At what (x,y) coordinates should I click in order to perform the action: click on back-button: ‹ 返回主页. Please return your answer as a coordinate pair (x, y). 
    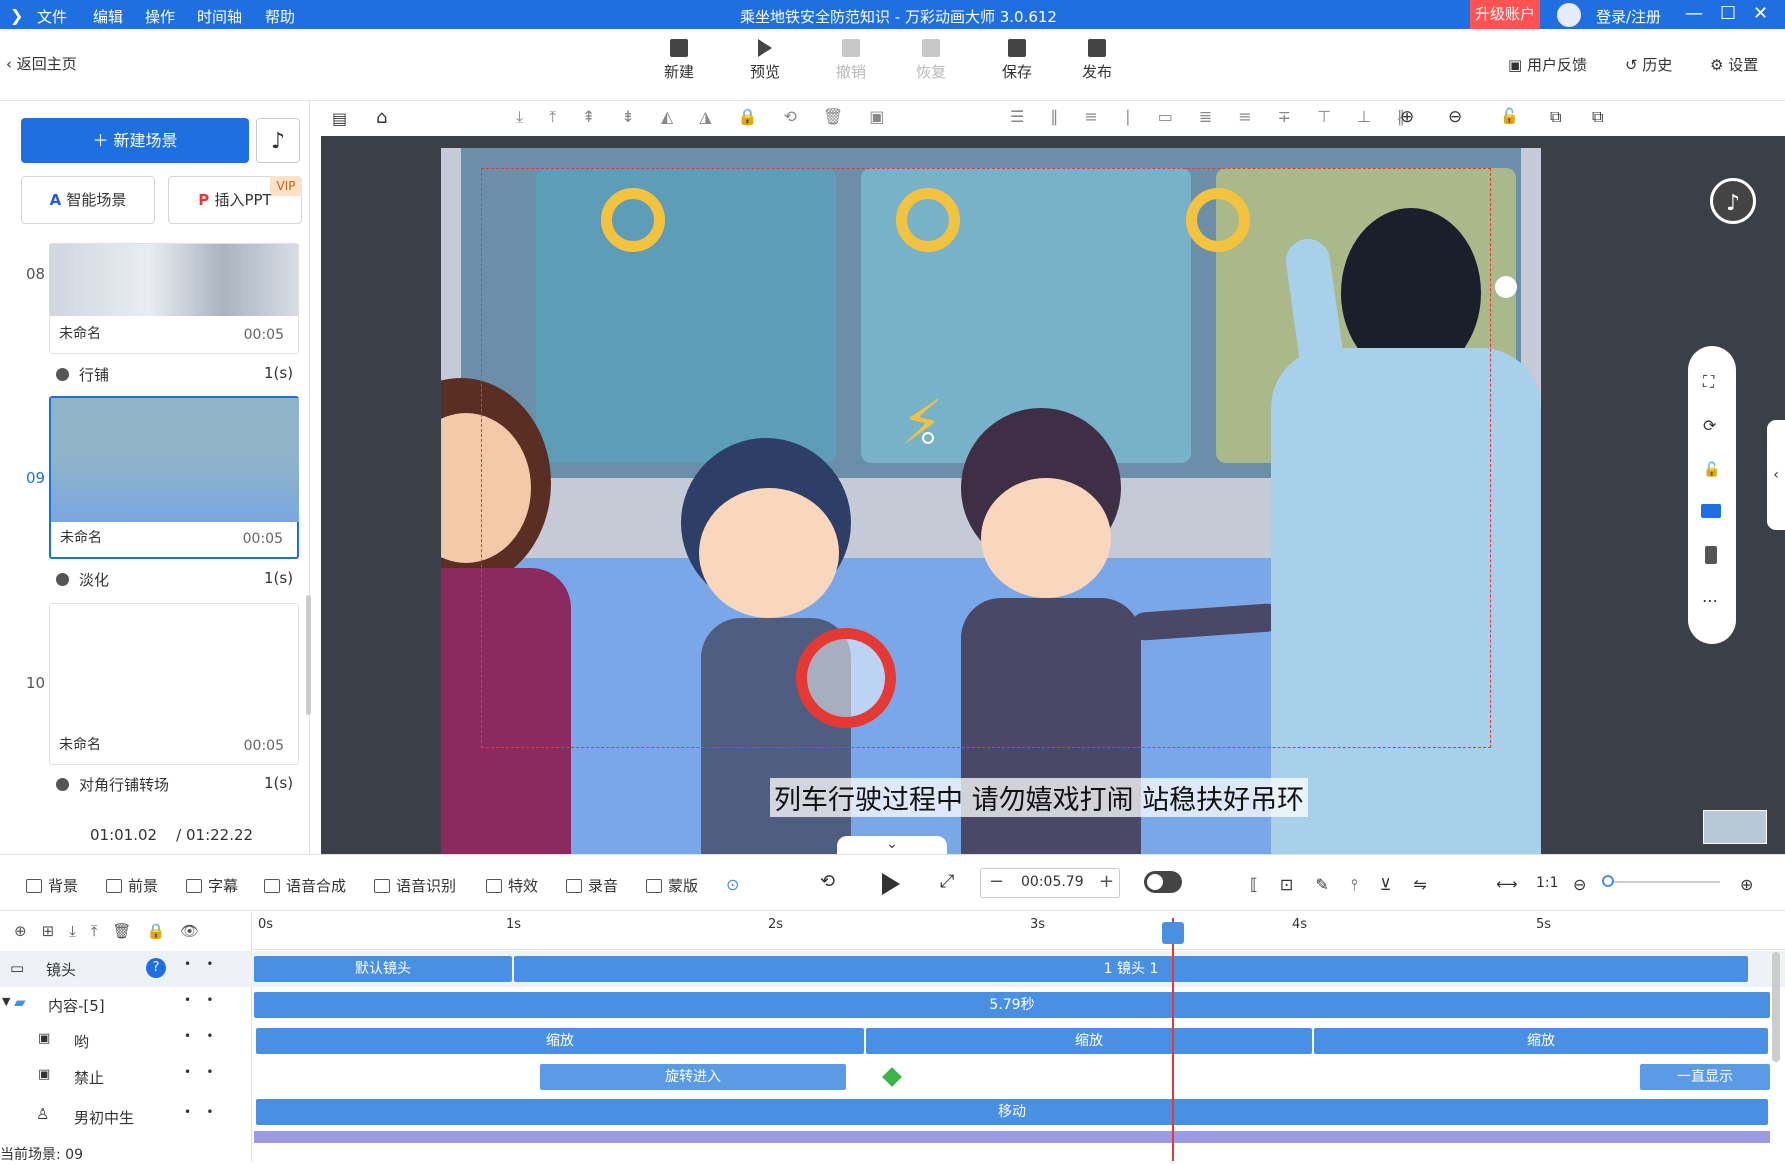
    Looking at the image, I should click on (41, 63).